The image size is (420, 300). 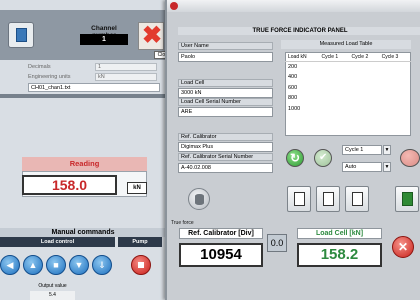 What do you see at coordinates (293, 98) in the screenshot?
I see `load-cell: 800` at bounding box center [293, 98].